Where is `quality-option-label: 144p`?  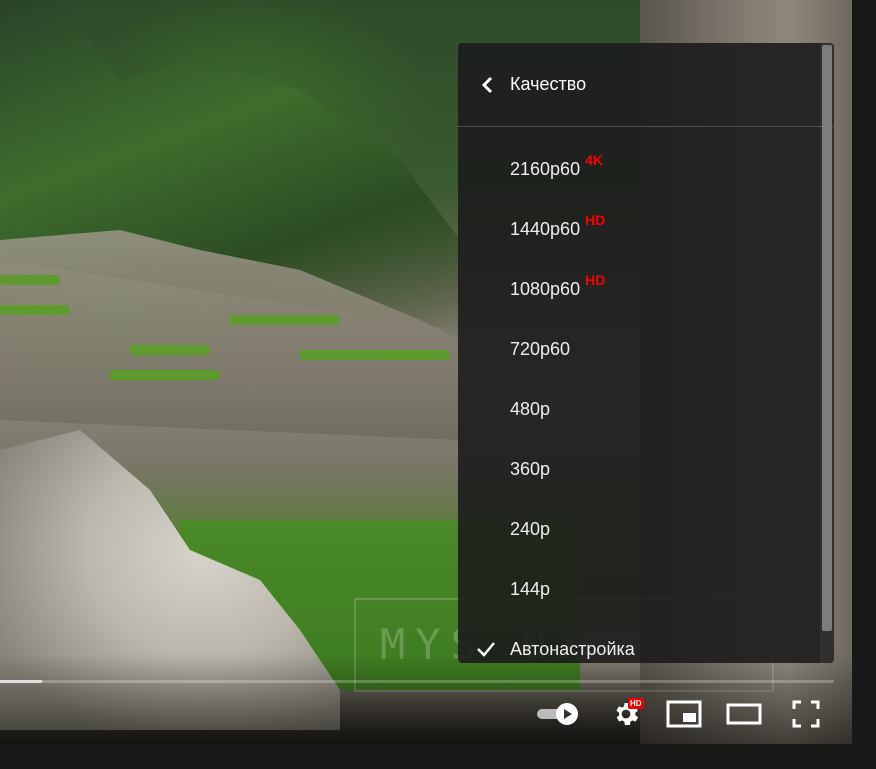
quality-option-label: 144p is located at coordinates (530, 588).